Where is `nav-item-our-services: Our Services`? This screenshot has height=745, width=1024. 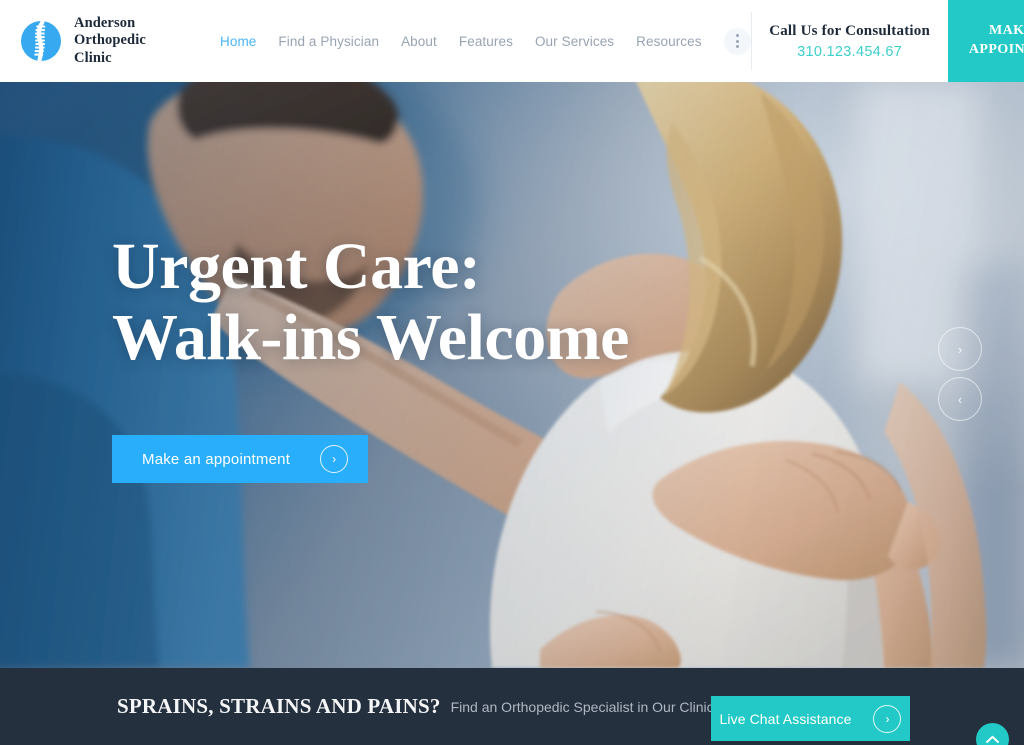 nav-item-our-services: Our Services is located at coordinates (574, 41).